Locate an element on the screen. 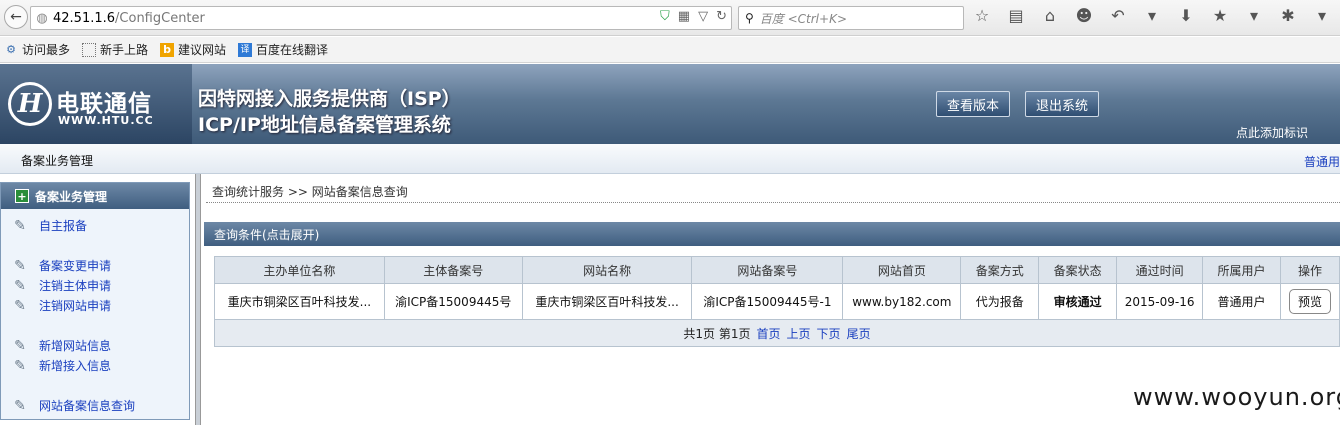 The width and height of the screenshot is (1340, 425). prev-page-link: 上页 is located at coordinates (799, 333).